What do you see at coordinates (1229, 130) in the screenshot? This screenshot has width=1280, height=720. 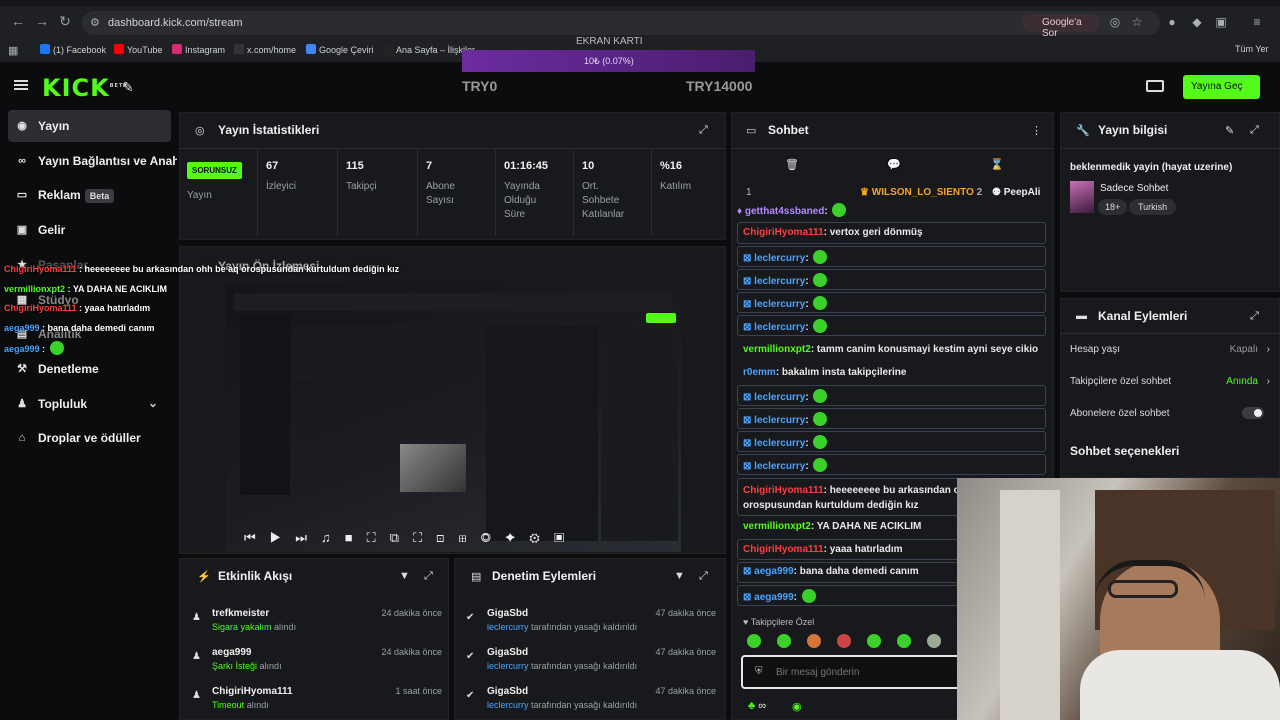 I see `edit-icon: ✎` at bounding box center [1229, 130].